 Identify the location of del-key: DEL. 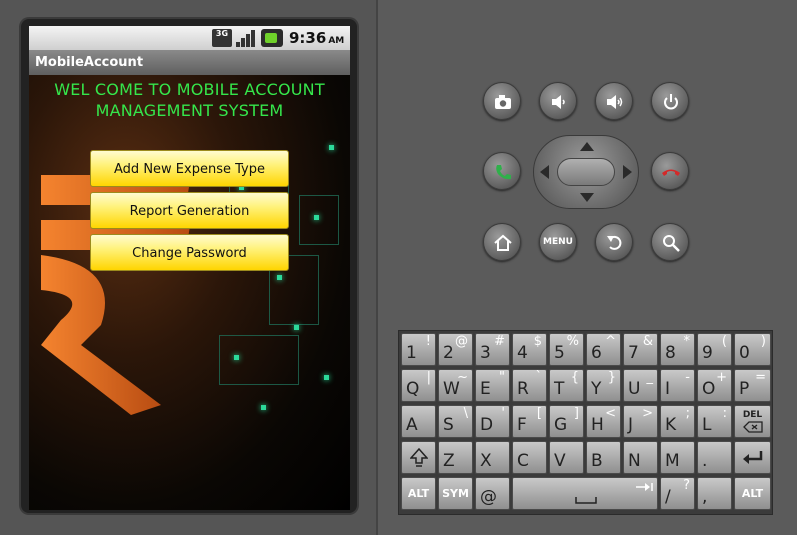
(752, 421).